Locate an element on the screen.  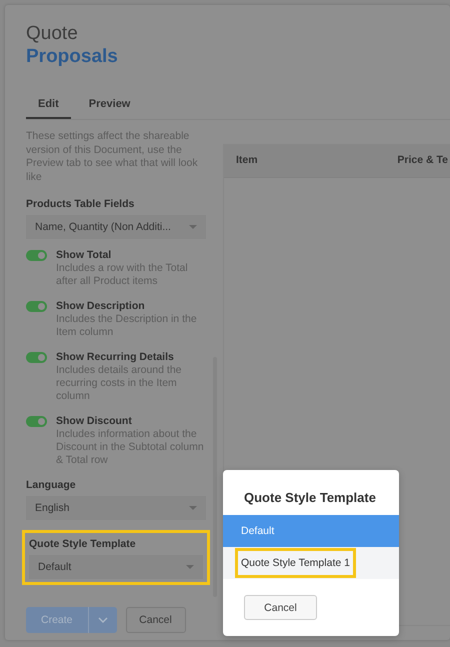
field-label: Quote Style Template is located at coordinates (83, 544).